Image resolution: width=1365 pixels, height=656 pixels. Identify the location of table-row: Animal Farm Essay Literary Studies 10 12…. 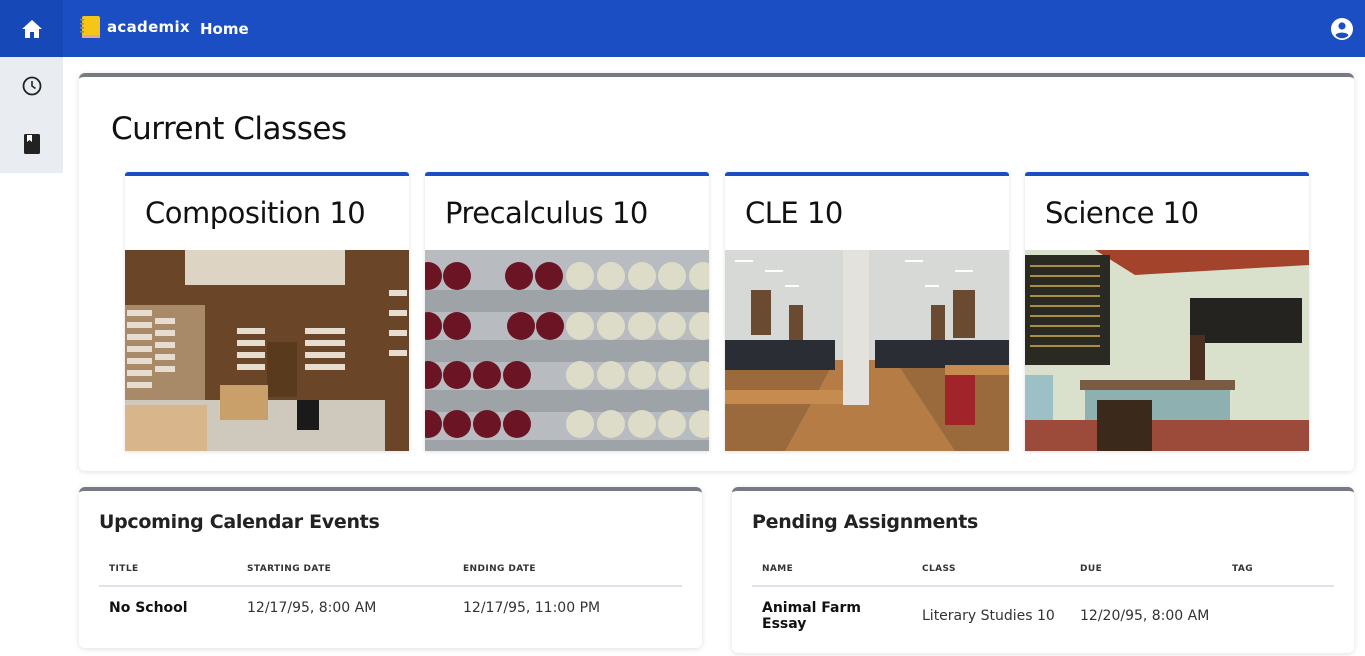
(1043, 615).